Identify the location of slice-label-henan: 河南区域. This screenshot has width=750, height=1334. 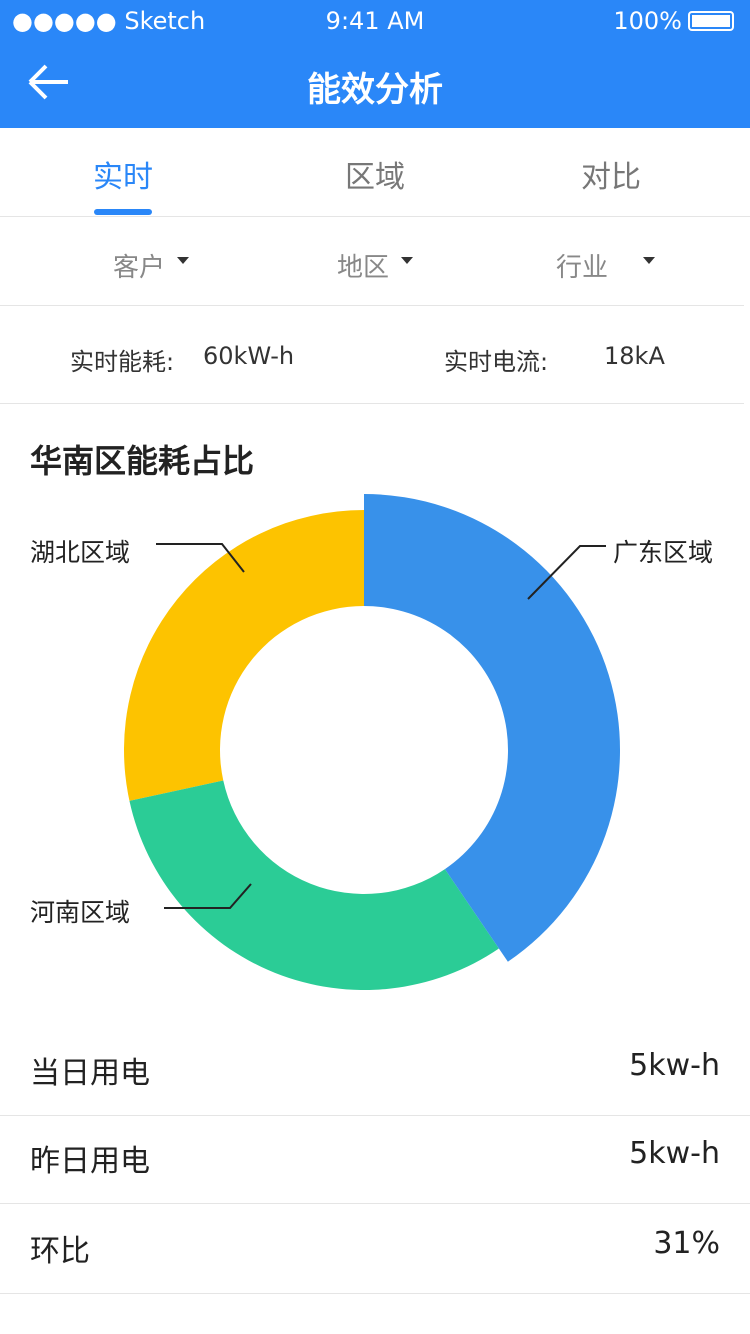
(80, 912).